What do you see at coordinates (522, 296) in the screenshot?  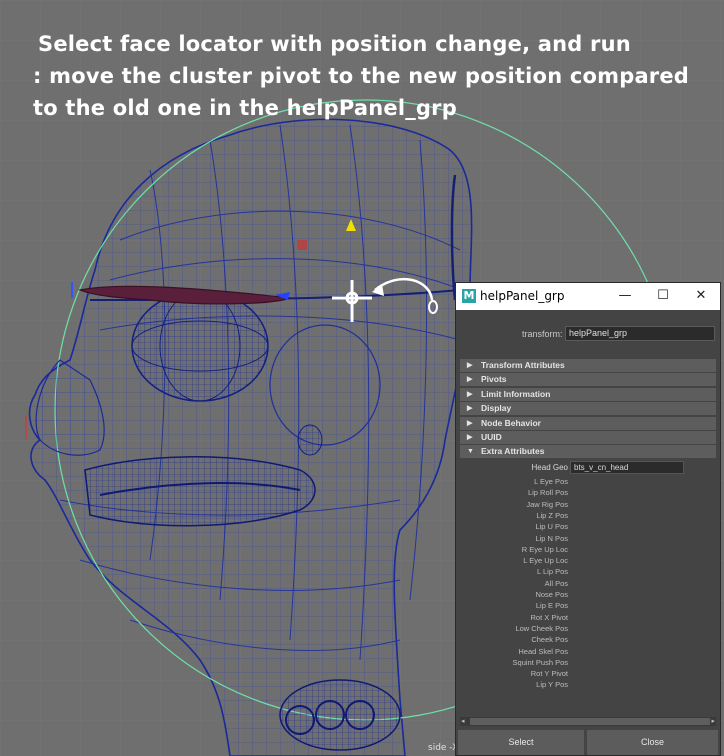 I see `window-title: helpPanel_grp` at bounding box center [522, 296].